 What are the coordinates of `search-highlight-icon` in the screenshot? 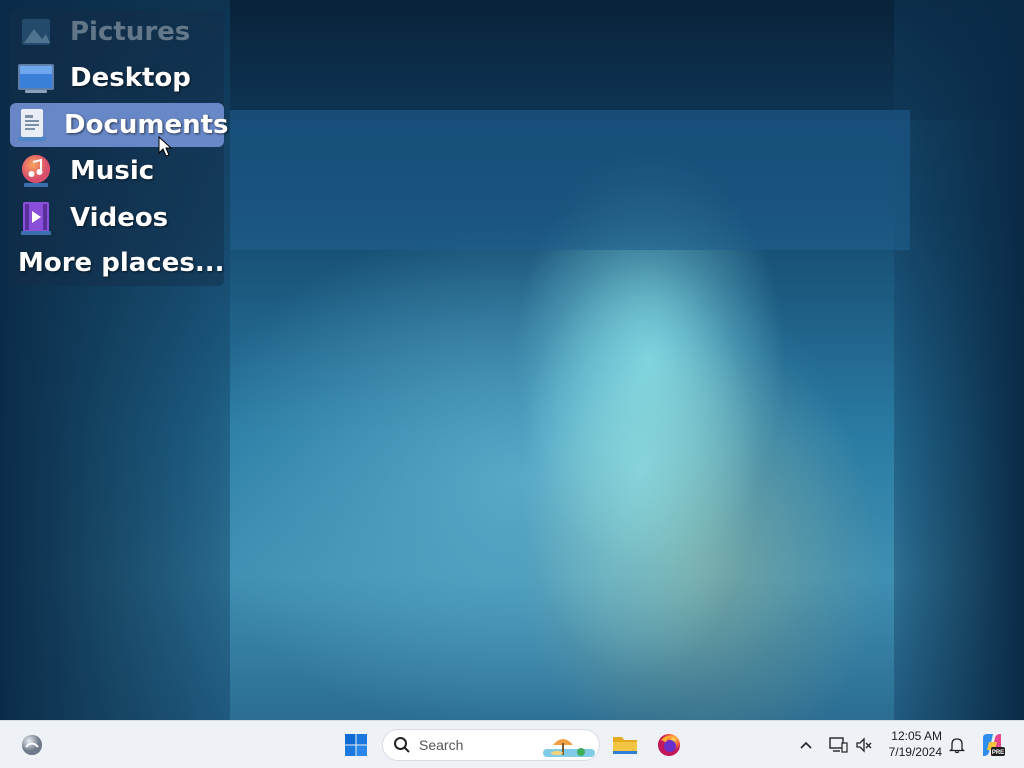 It's located at (569, 748).